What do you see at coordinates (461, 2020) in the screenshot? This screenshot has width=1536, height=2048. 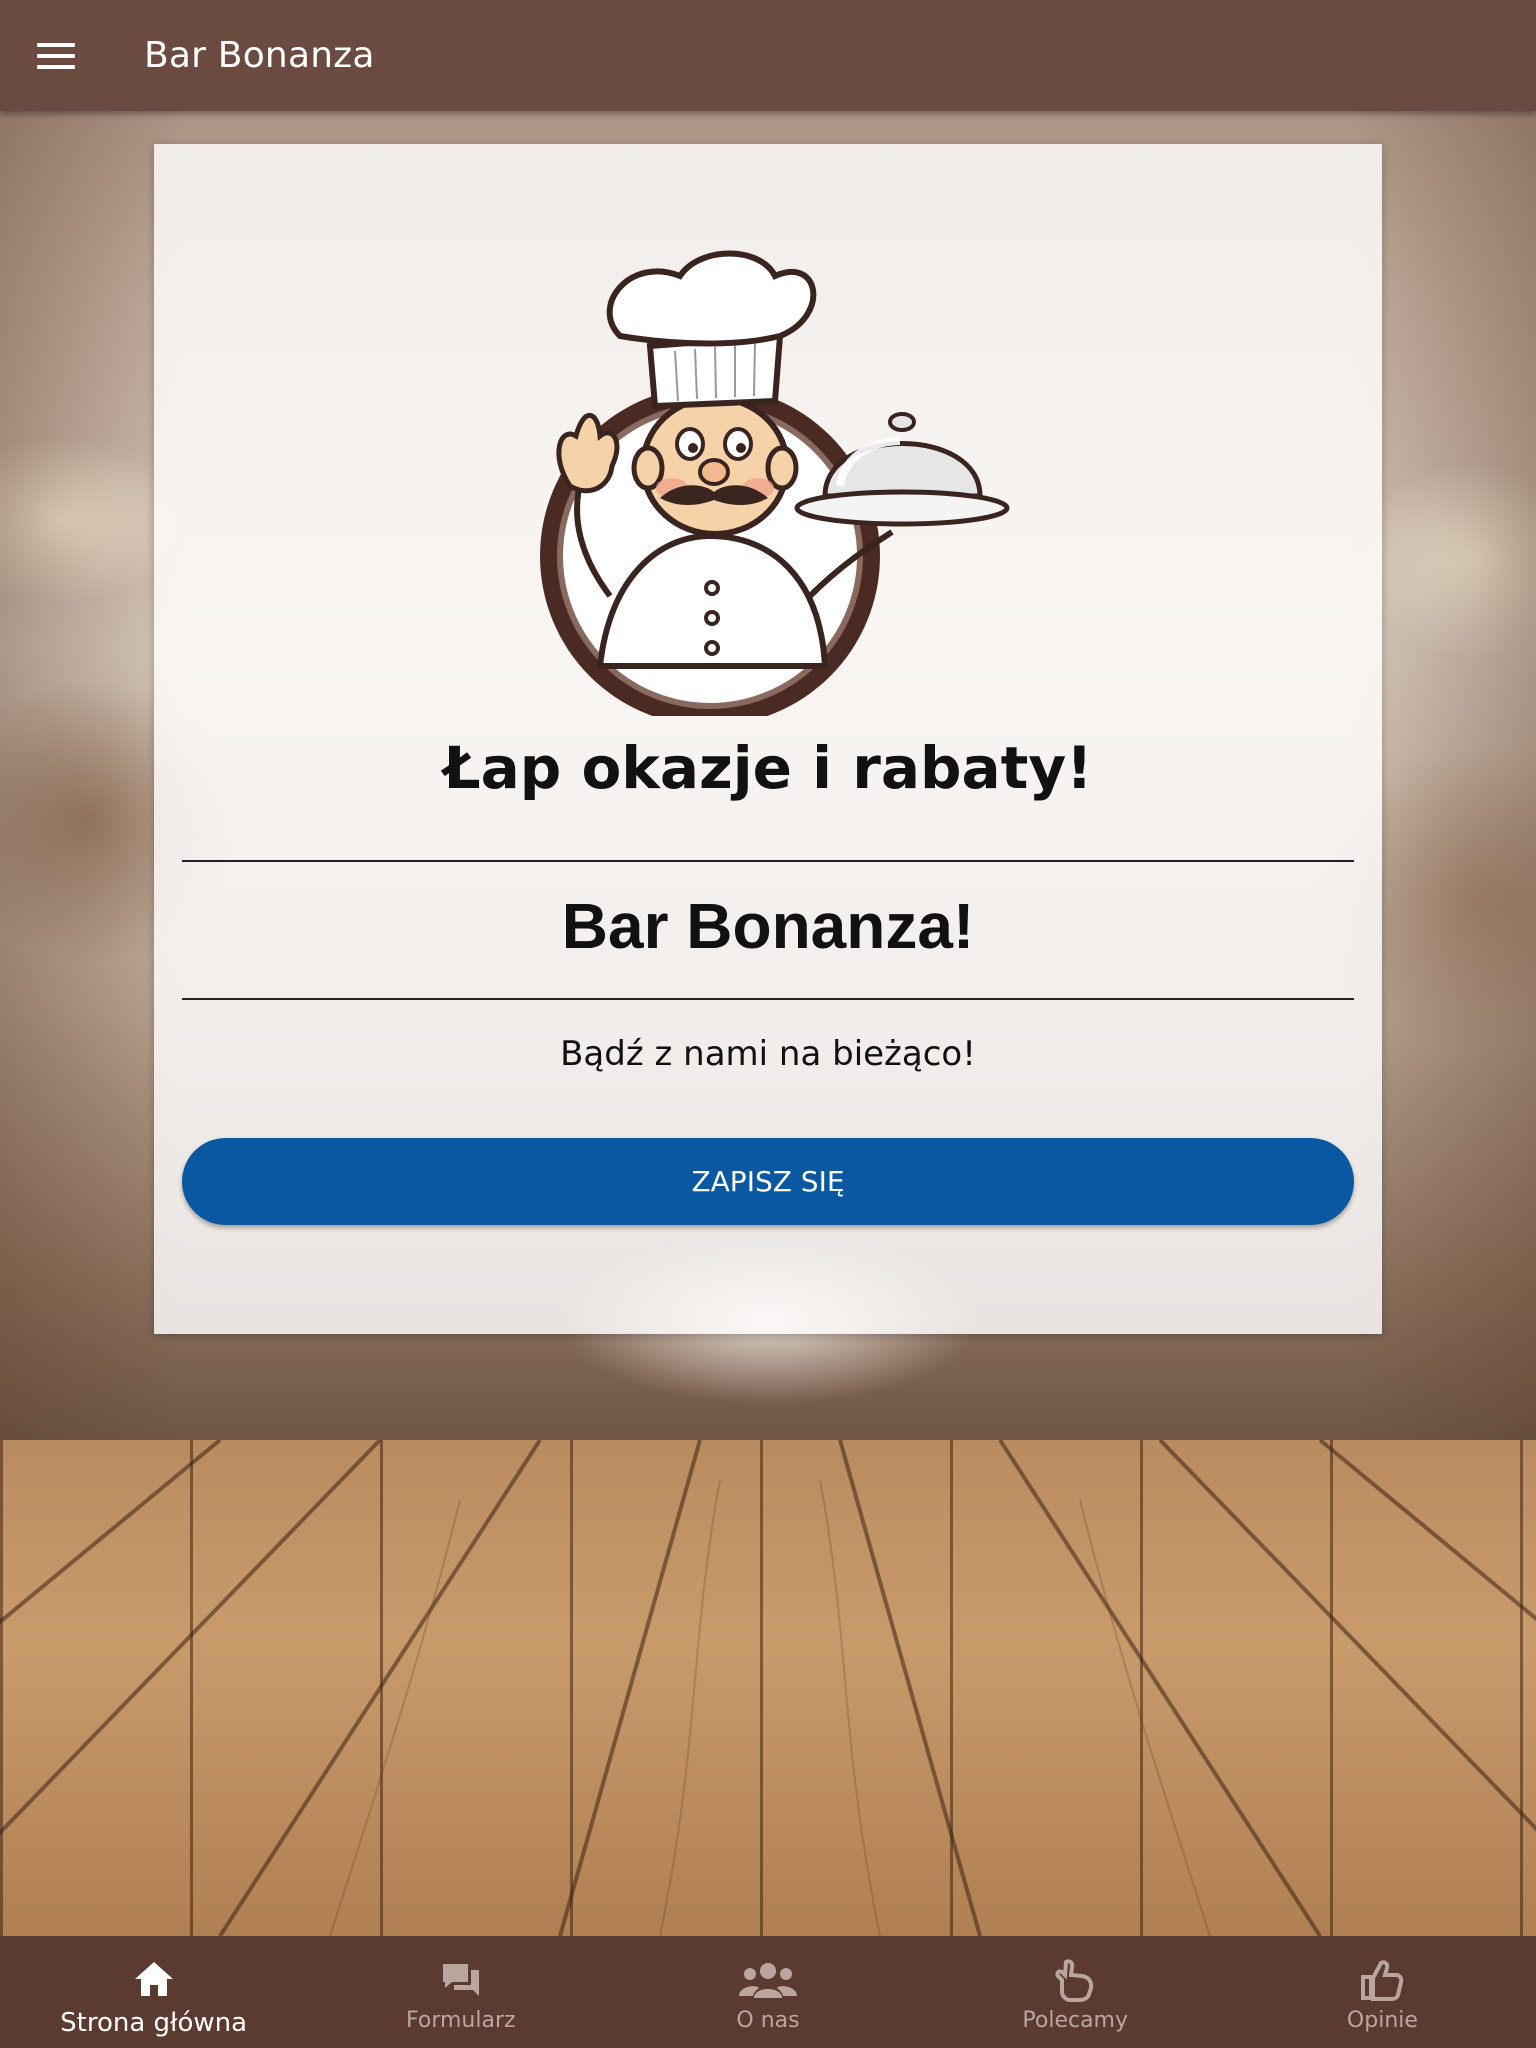 I see `nav-label: Formularz` at bounding box center [461, 2020].